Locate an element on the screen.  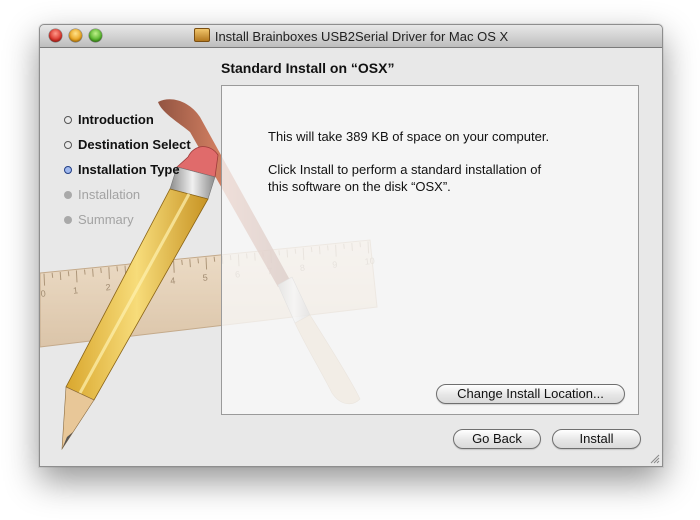
step-summary: Summary is located at coordinates (127, 219).